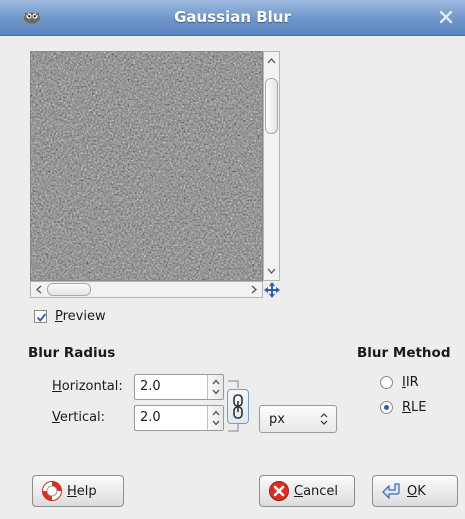  What do you see at coordinates (414, 407) in the screenshot?
I see `rle-label: RLE` at bounding box center [414, 407].